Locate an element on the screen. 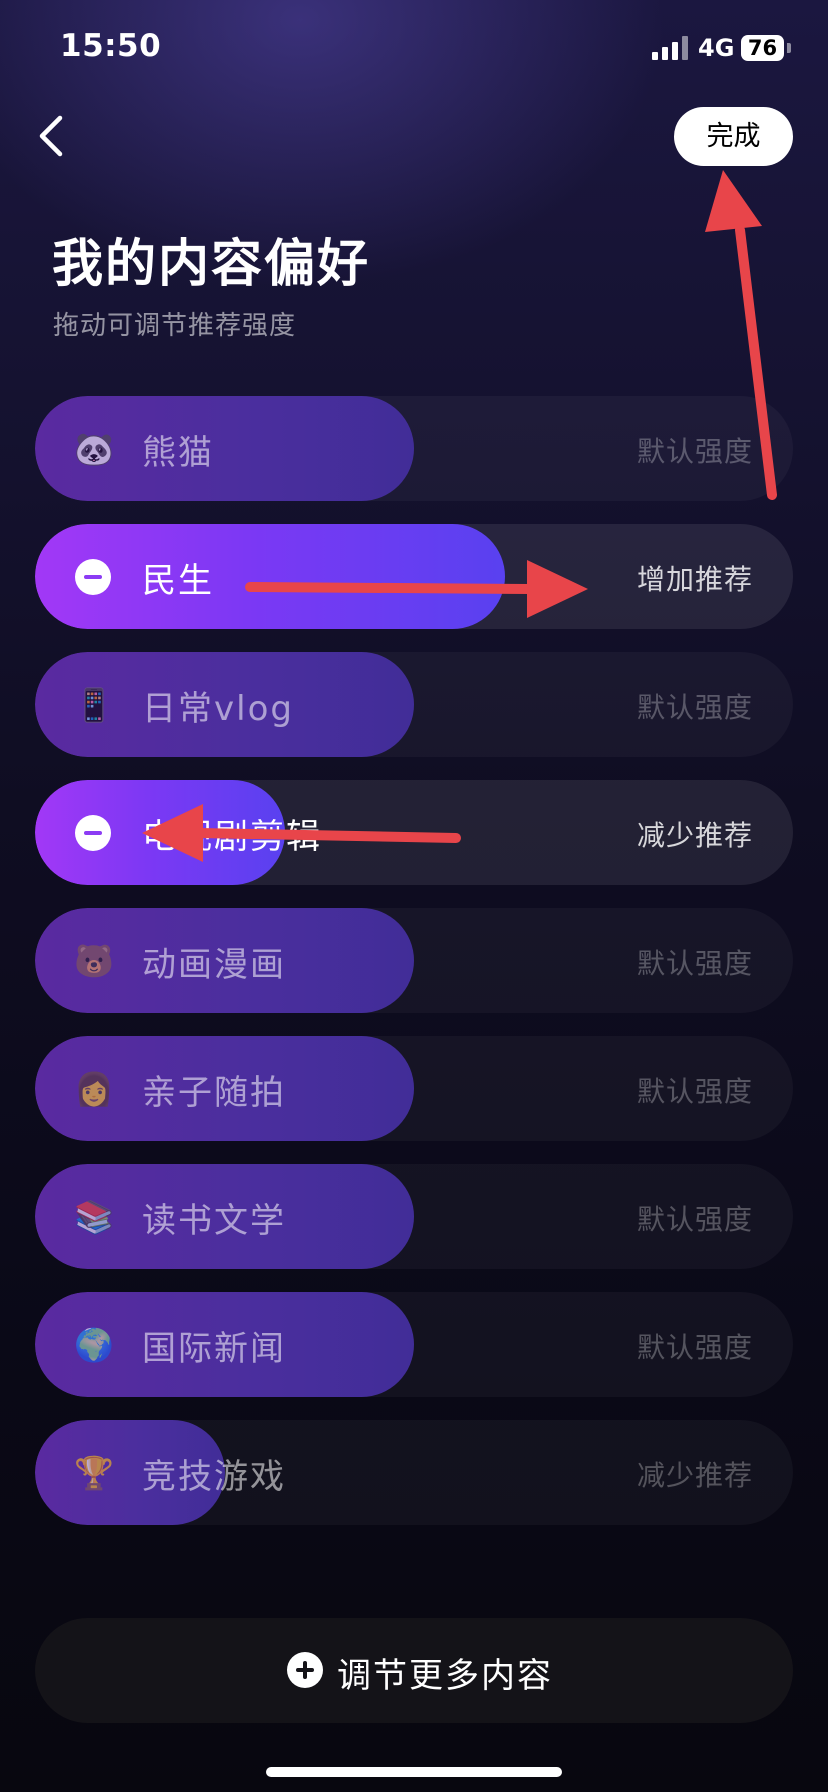 This screenshot has width=828, height=1792. preference-label: 日常vlog is located at coordinates (218, 709).